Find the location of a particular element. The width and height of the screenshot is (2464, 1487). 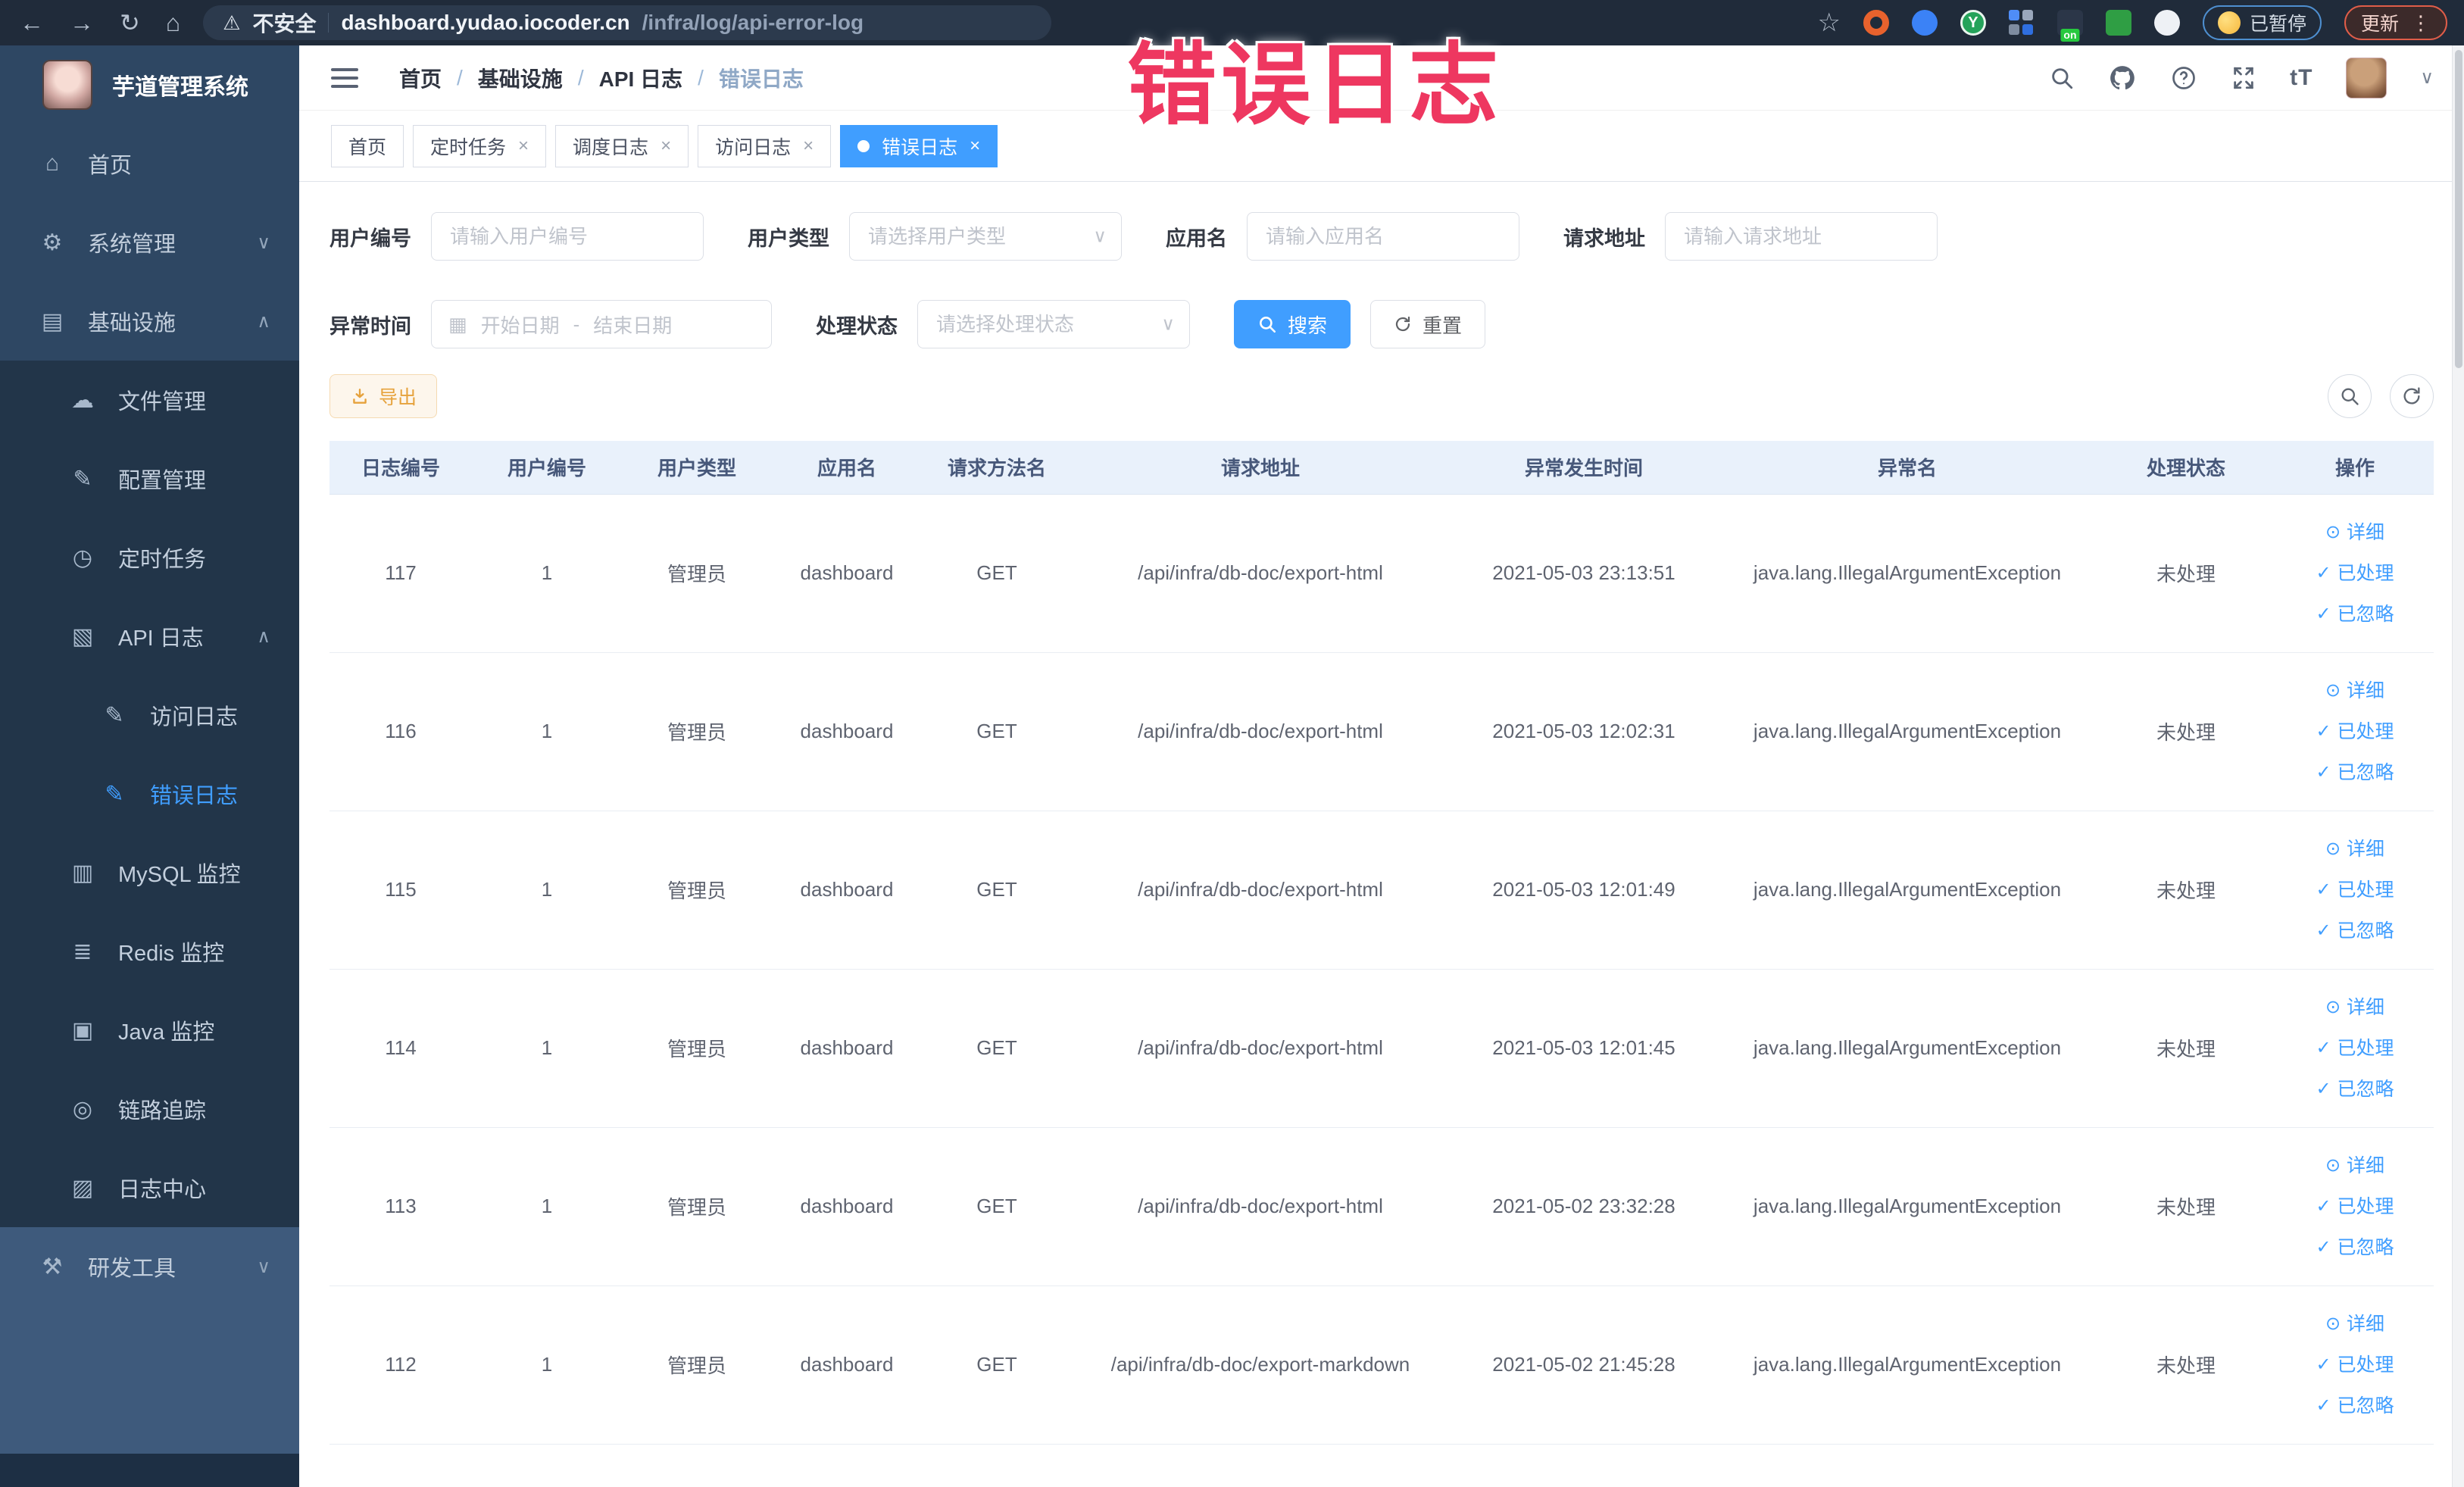

extension-icon-grid is located at coordinates (2021, 23).